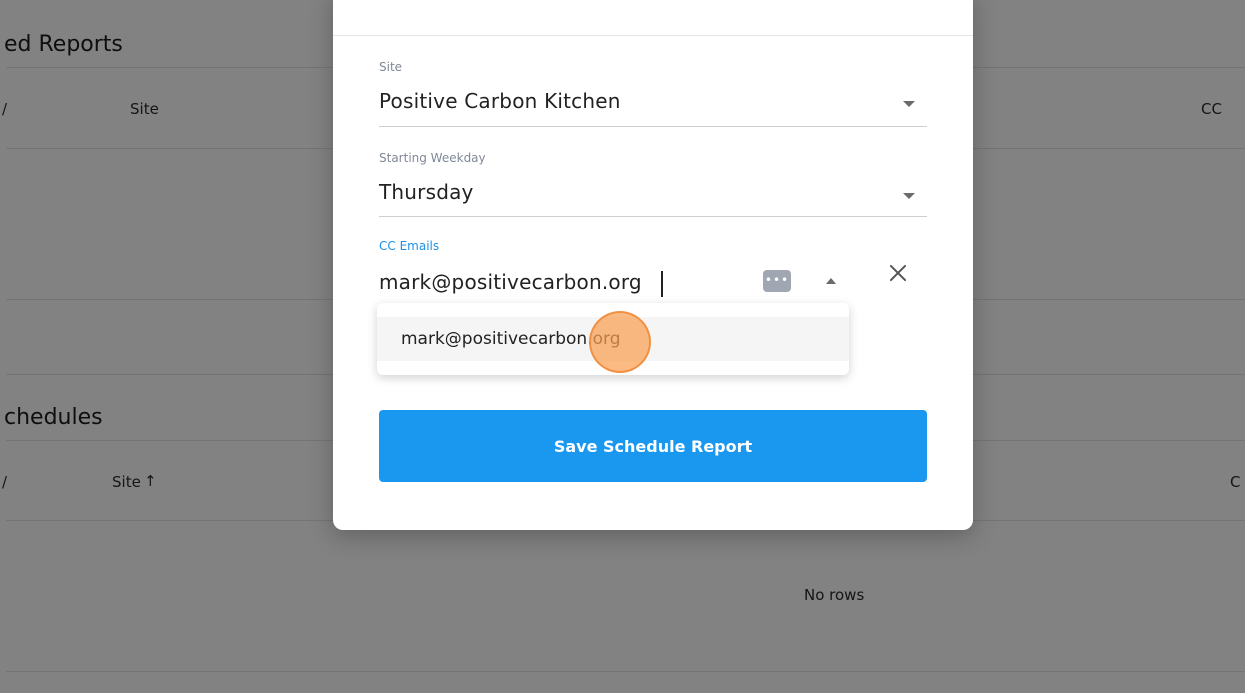 The height and width of the screenshot is (693, 1245). I want to click on save-button-label: Save Schedule Report, so click(653, 446).